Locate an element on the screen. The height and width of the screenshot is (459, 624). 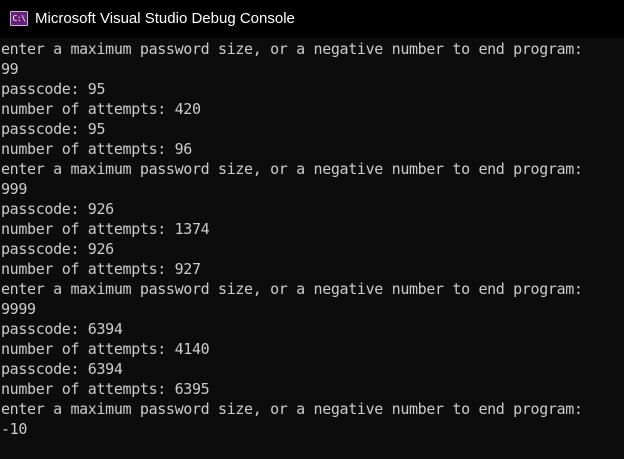
window-title: Microsoft Visual Studio Debug Console is located at coordinates (165, 18).